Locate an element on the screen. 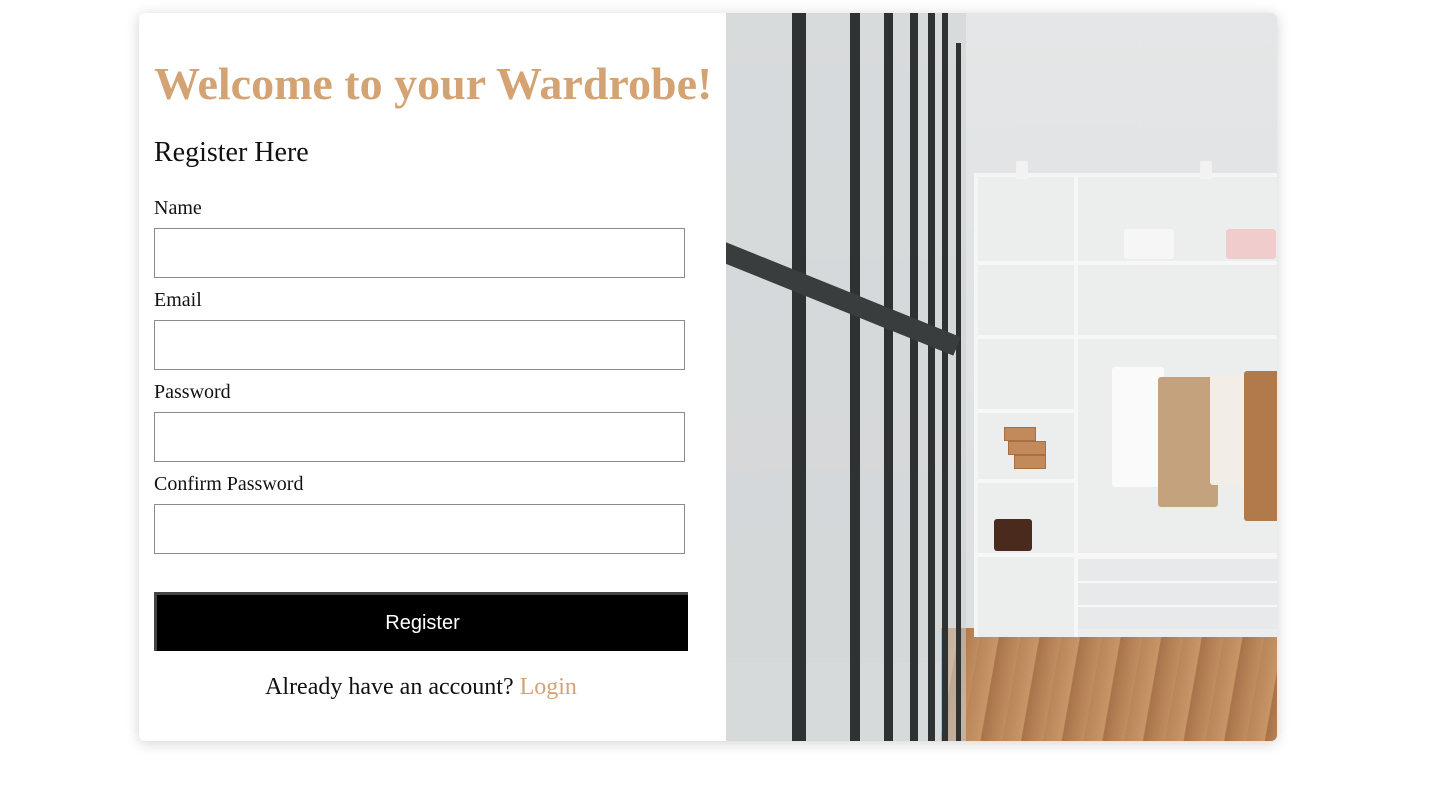 This screenshot has height=787, width=1447. password-input is located at coordinates (419, 437).